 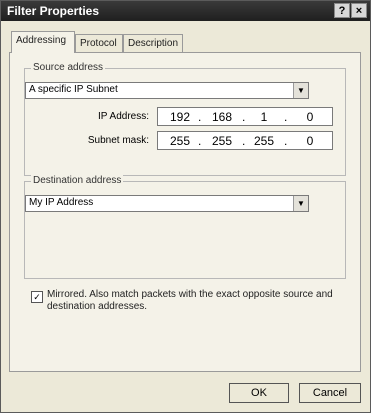 What do you see at coordinates (185, 11) in the screenshot?
I see `title-bar: Filter Properties ? ×` at bounding box center [185, 11].